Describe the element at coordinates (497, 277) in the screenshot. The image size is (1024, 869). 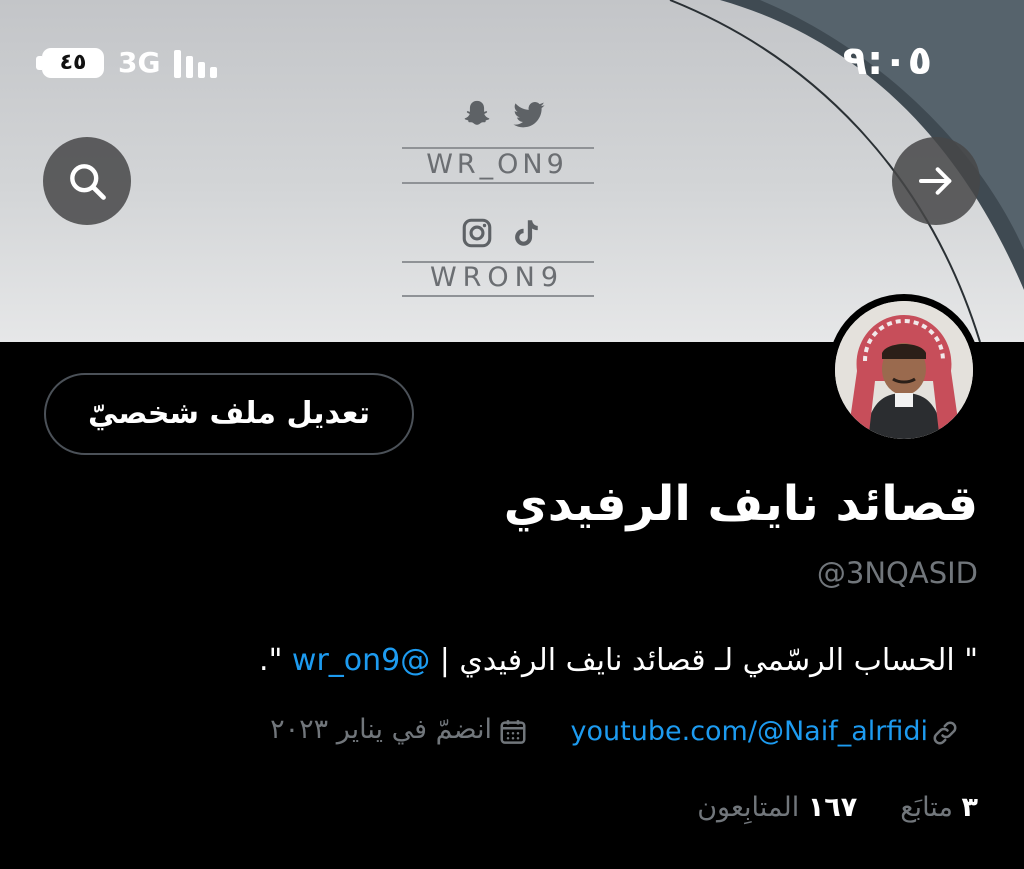
I see `watermark-bottom-text: WRON9` at that location.